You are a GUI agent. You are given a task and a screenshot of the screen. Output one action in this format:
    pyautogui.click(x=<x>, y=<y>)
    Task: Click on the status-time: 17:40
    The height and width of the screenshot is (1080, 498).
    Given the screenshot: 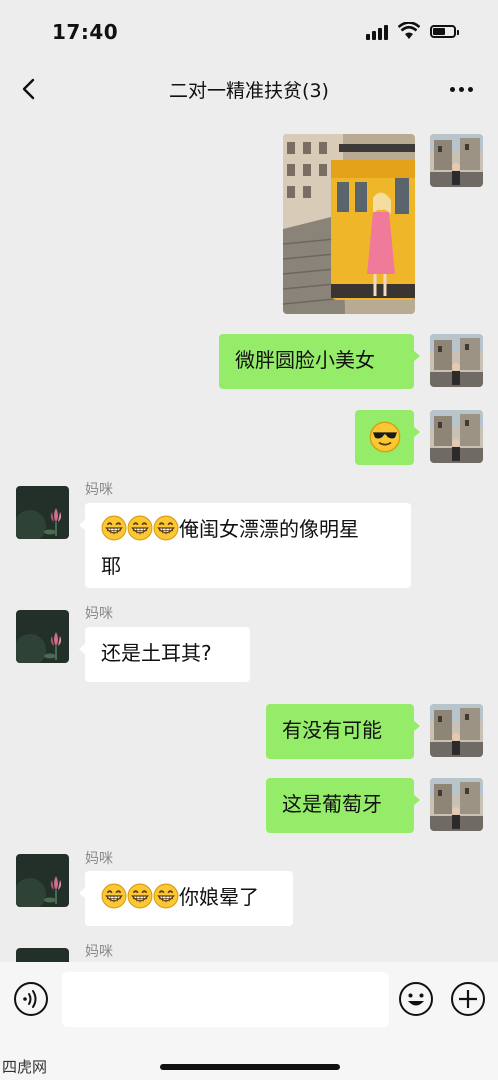 What is the action you would take?
    pyautogui.click(x=85, y=32)
    